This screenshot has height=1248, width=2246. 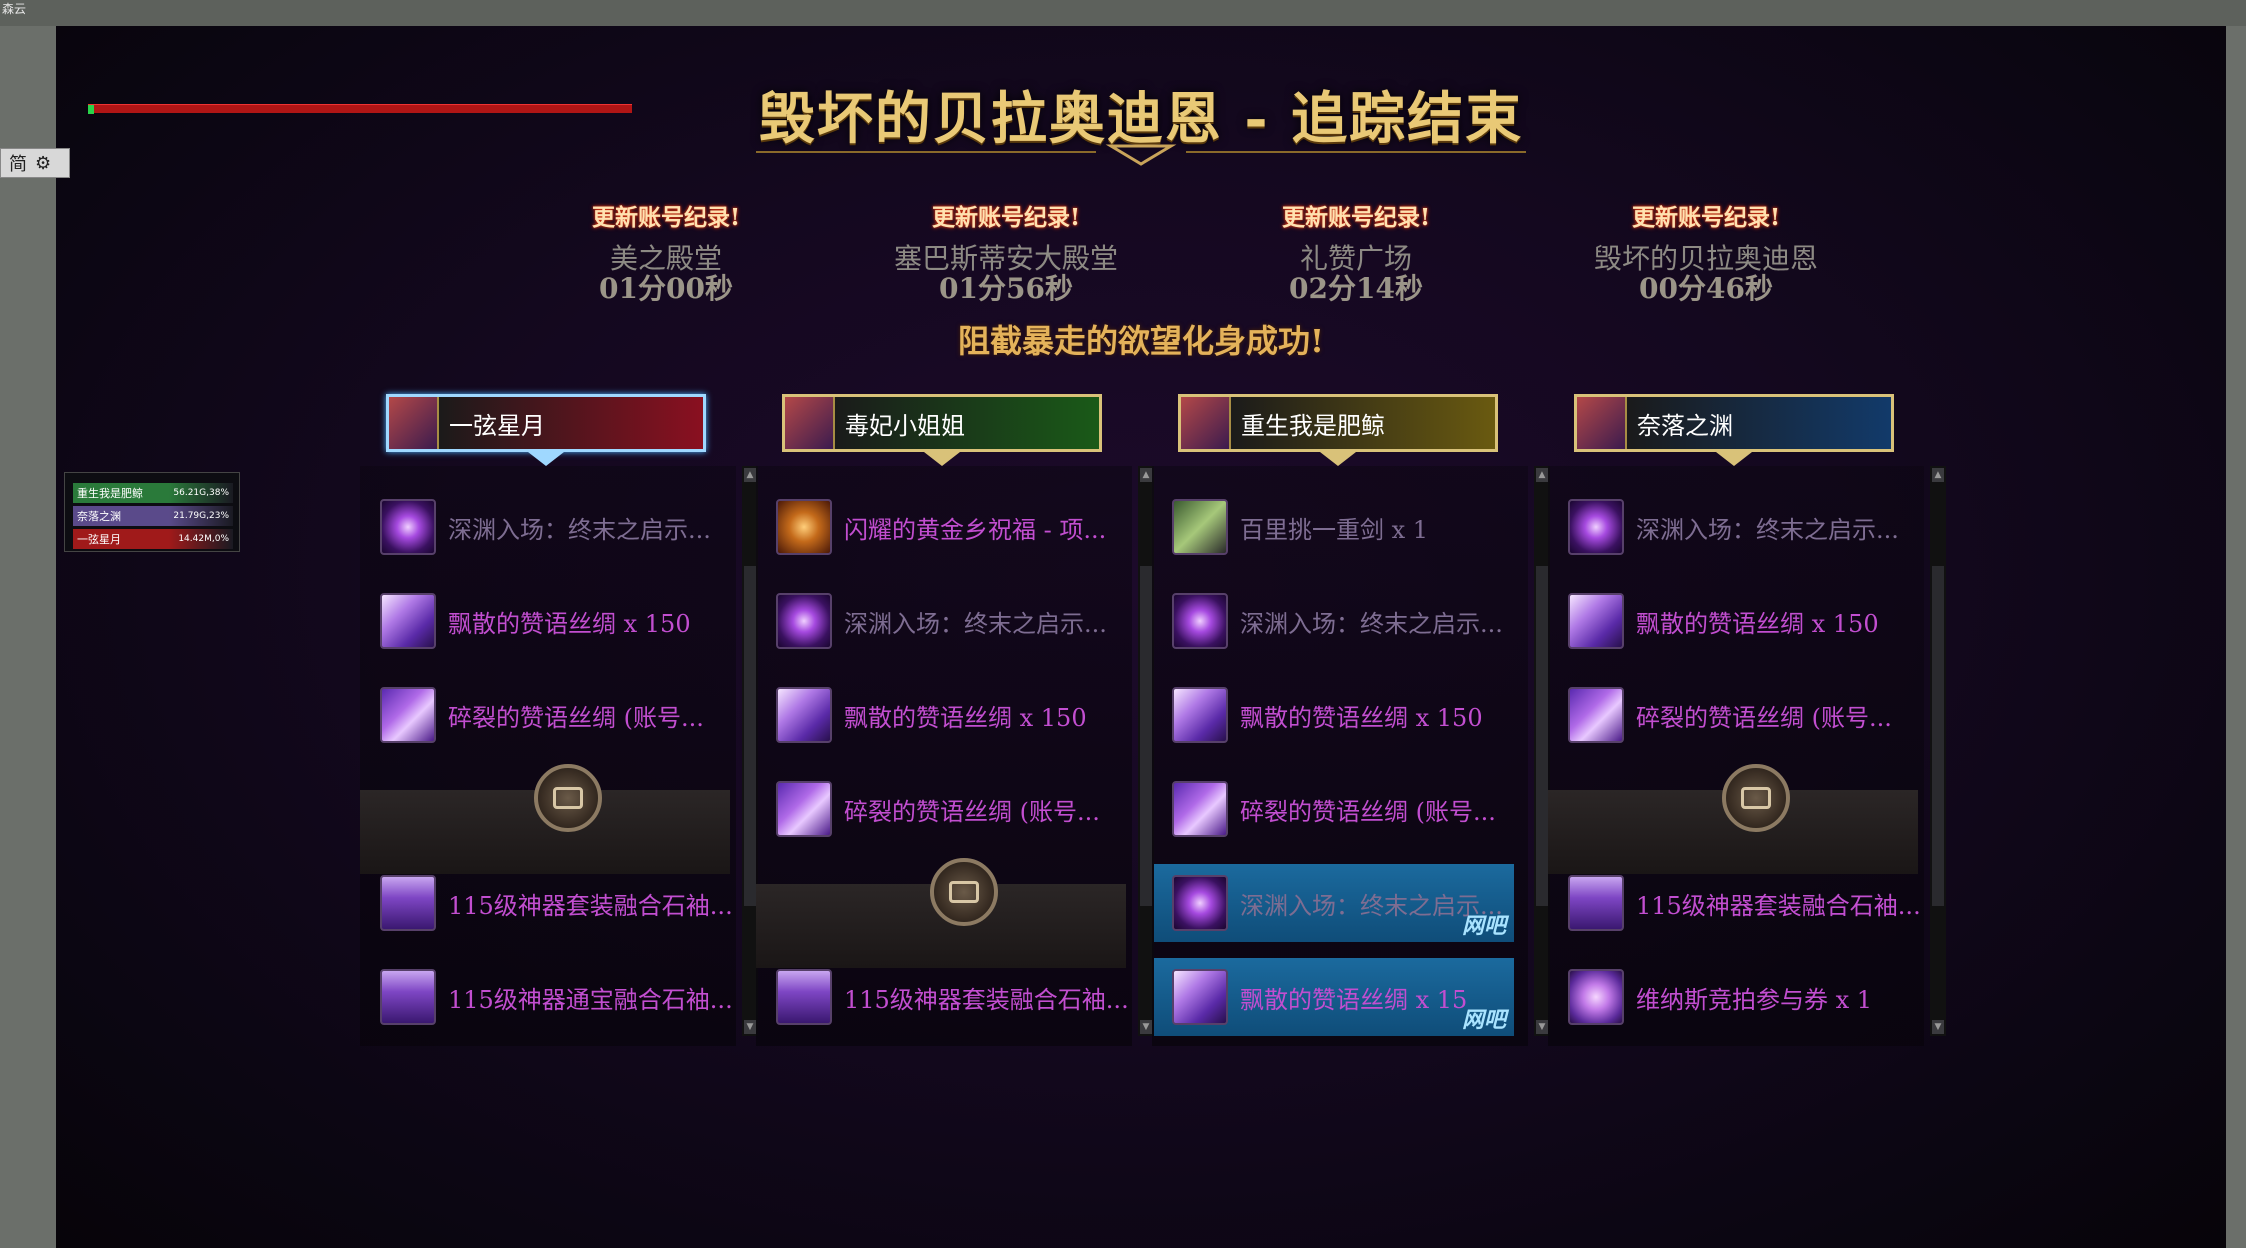 What do you see at coordinates (153, 493) in the screenshot?
I see `dps-row: 重生我是肥鲸 56.21G,38%` at bounding box center [153, 493].